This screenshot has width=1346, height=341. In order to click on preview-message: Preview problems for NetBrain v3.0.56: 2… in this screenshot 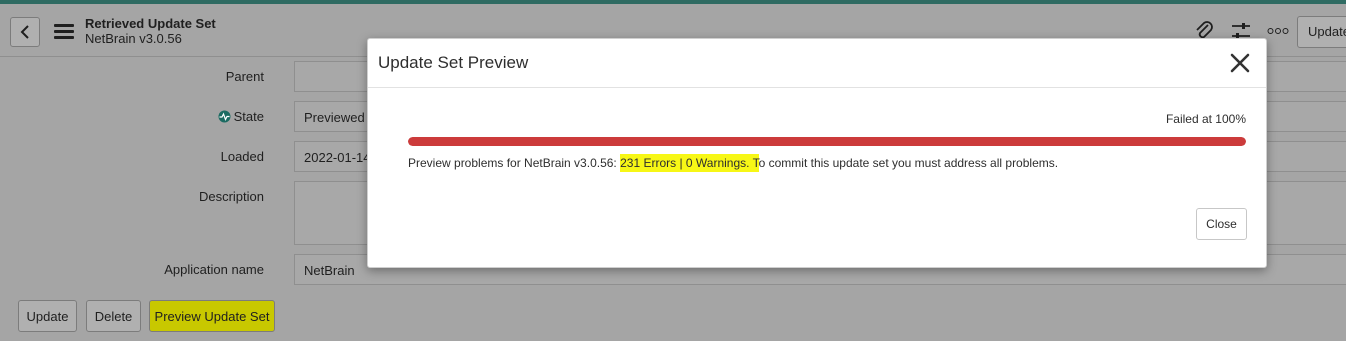, I will do `click(733, 163)`.